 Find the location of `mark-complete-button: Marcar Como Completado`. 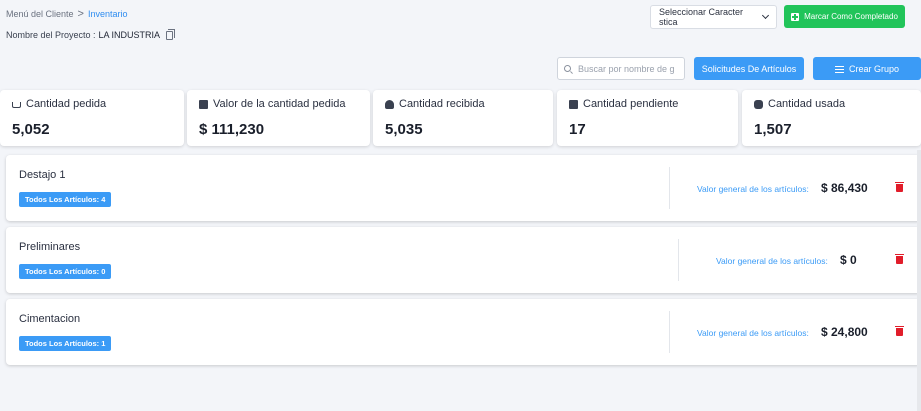

mark-complete-button: Marcar Como Completado is located at coordinates (844, 16).